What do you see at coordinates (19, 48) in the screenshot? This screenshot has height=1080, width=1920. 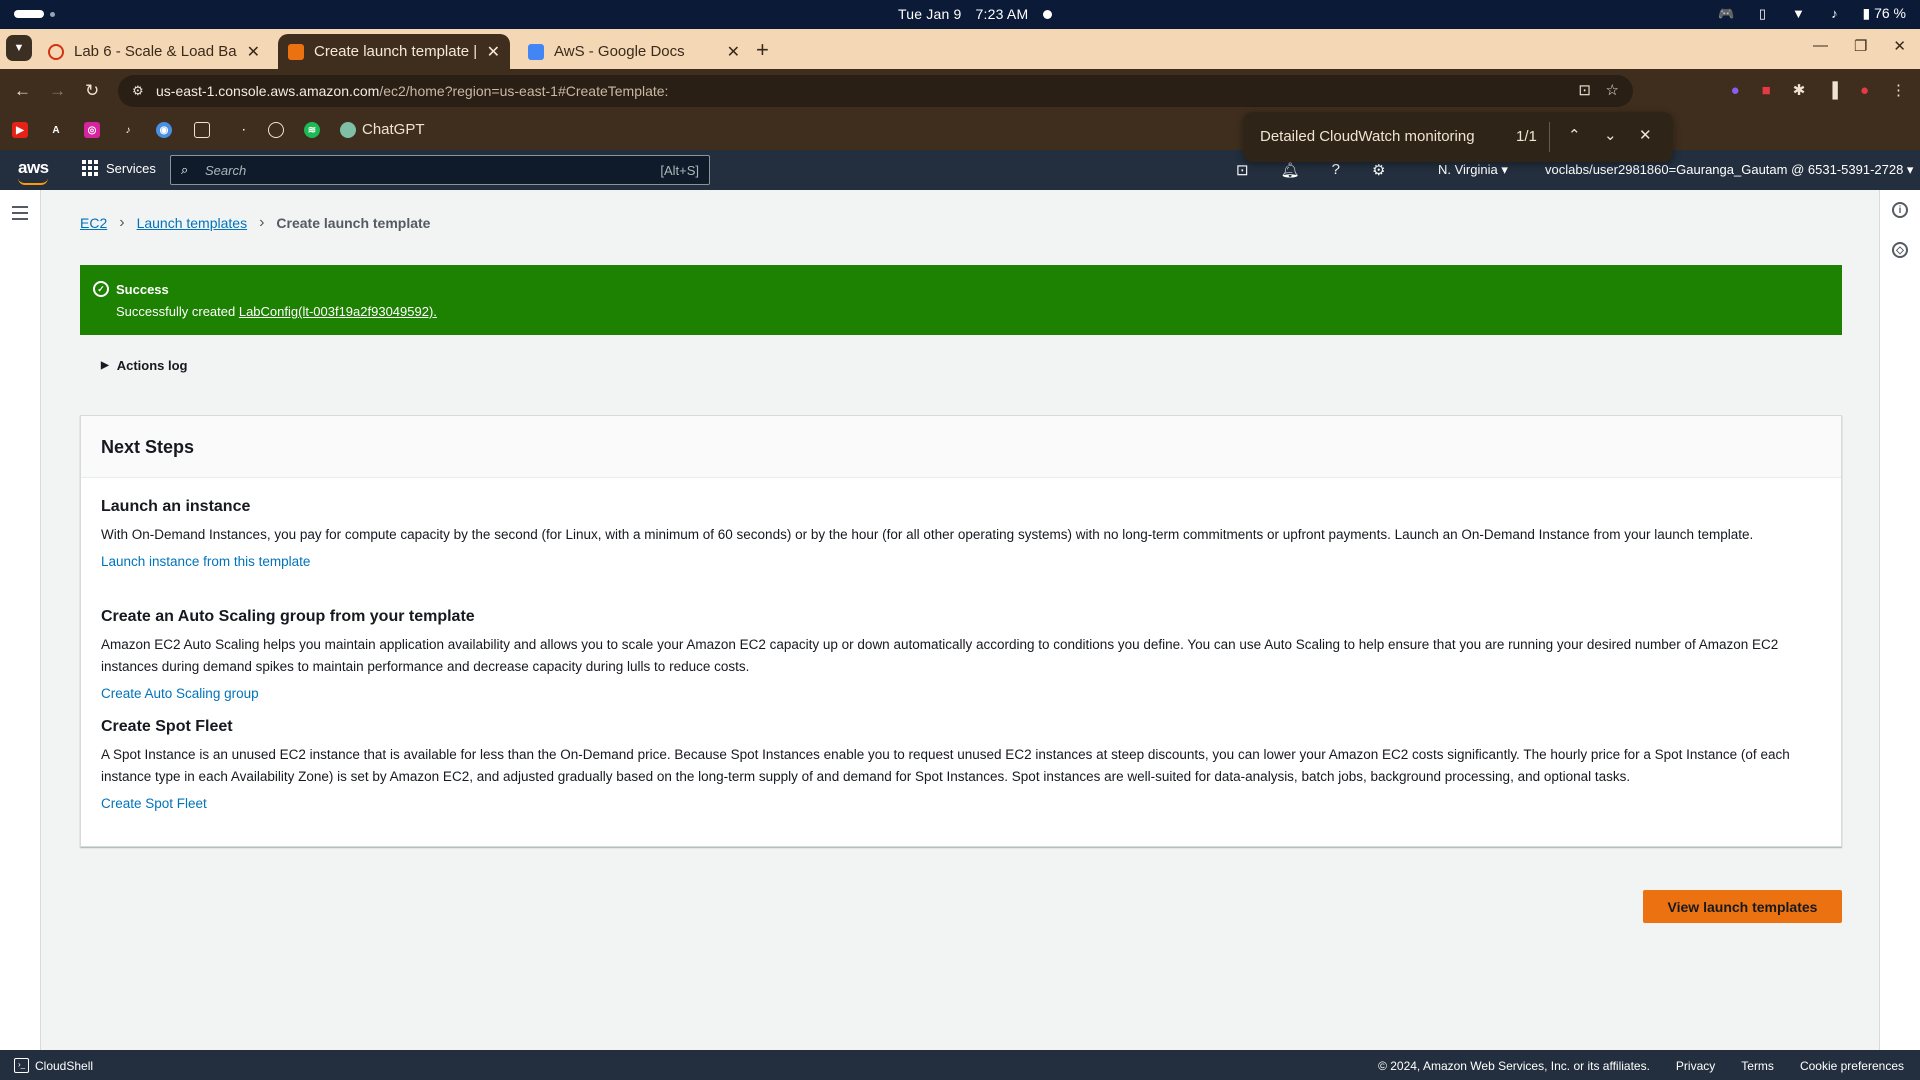 I see `tab-search-button: ▼` at bounding box center [19, 48].